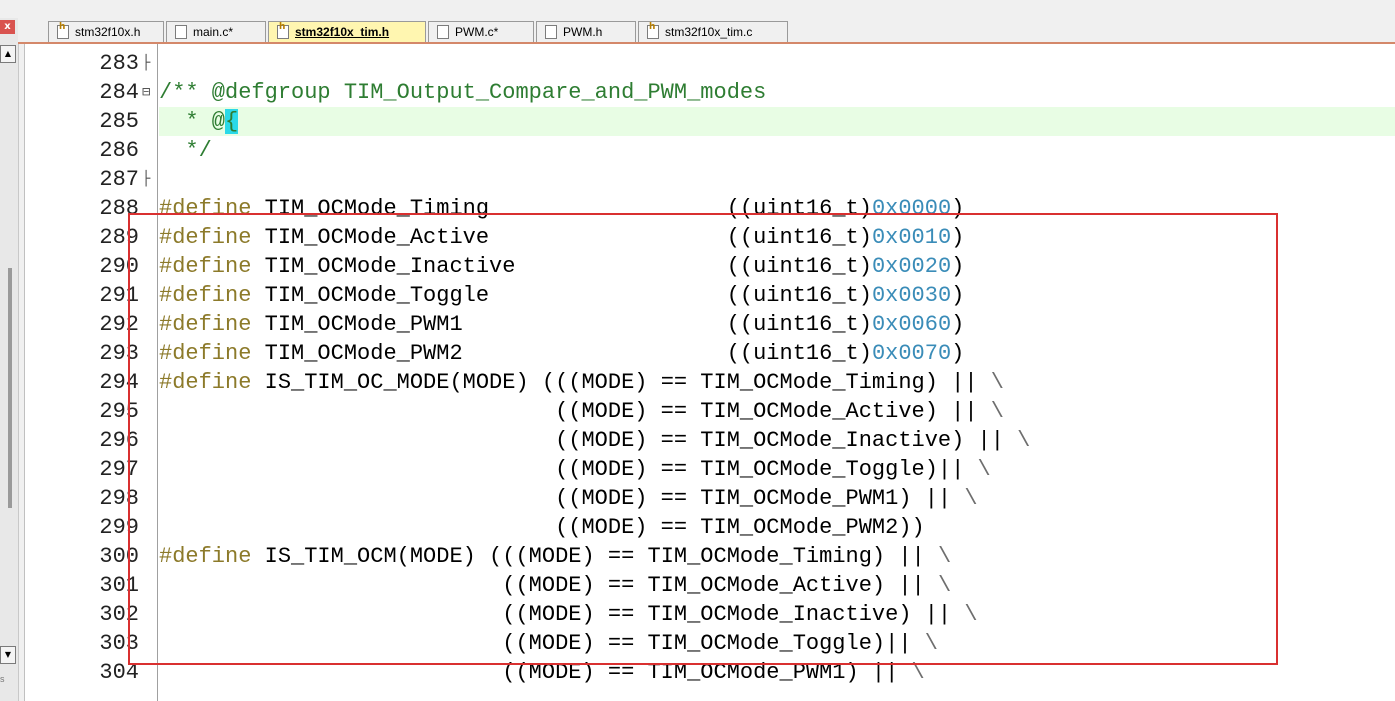  I want to click on line-number: 283, so click(119, 63).